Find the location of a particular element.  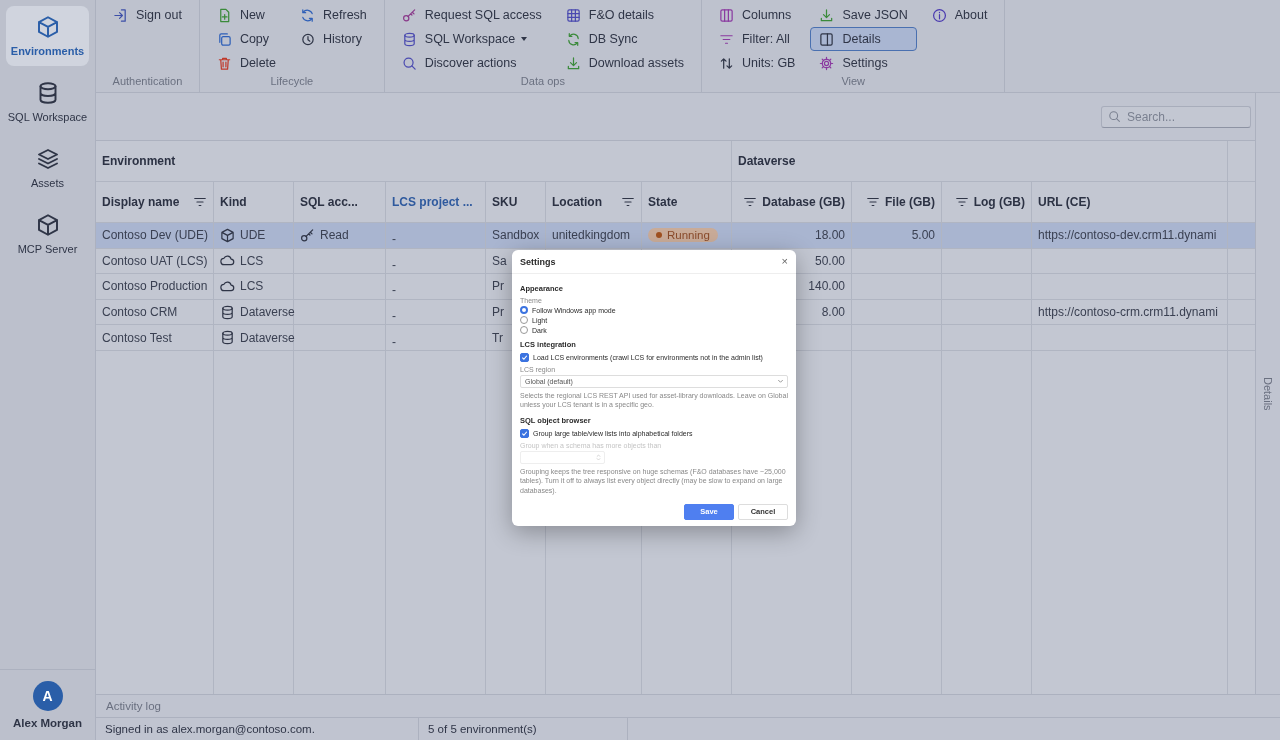

toolbar-button: New is located at coordinates (246, 15).